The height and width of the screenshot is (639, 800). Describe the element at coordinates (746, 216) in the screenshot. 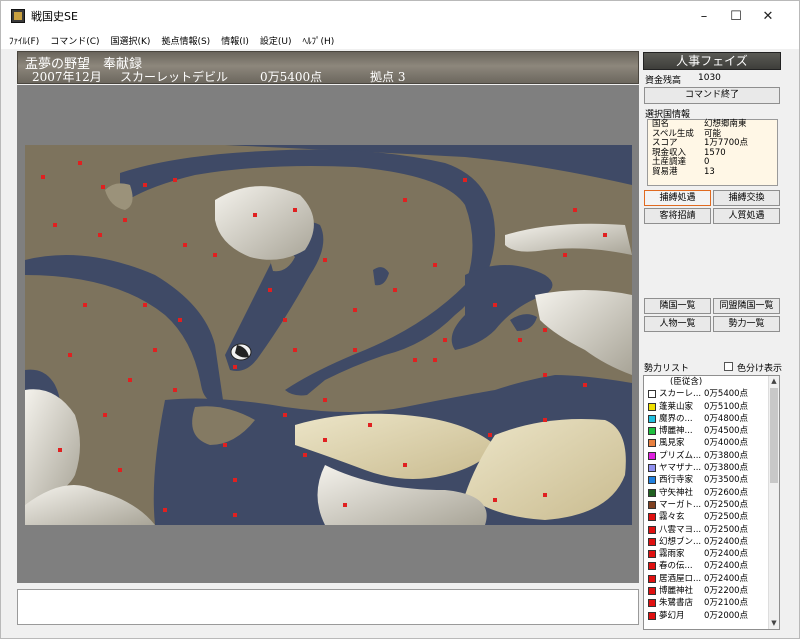

I see `hostage-treatment-button: 人質処遇` at that location.